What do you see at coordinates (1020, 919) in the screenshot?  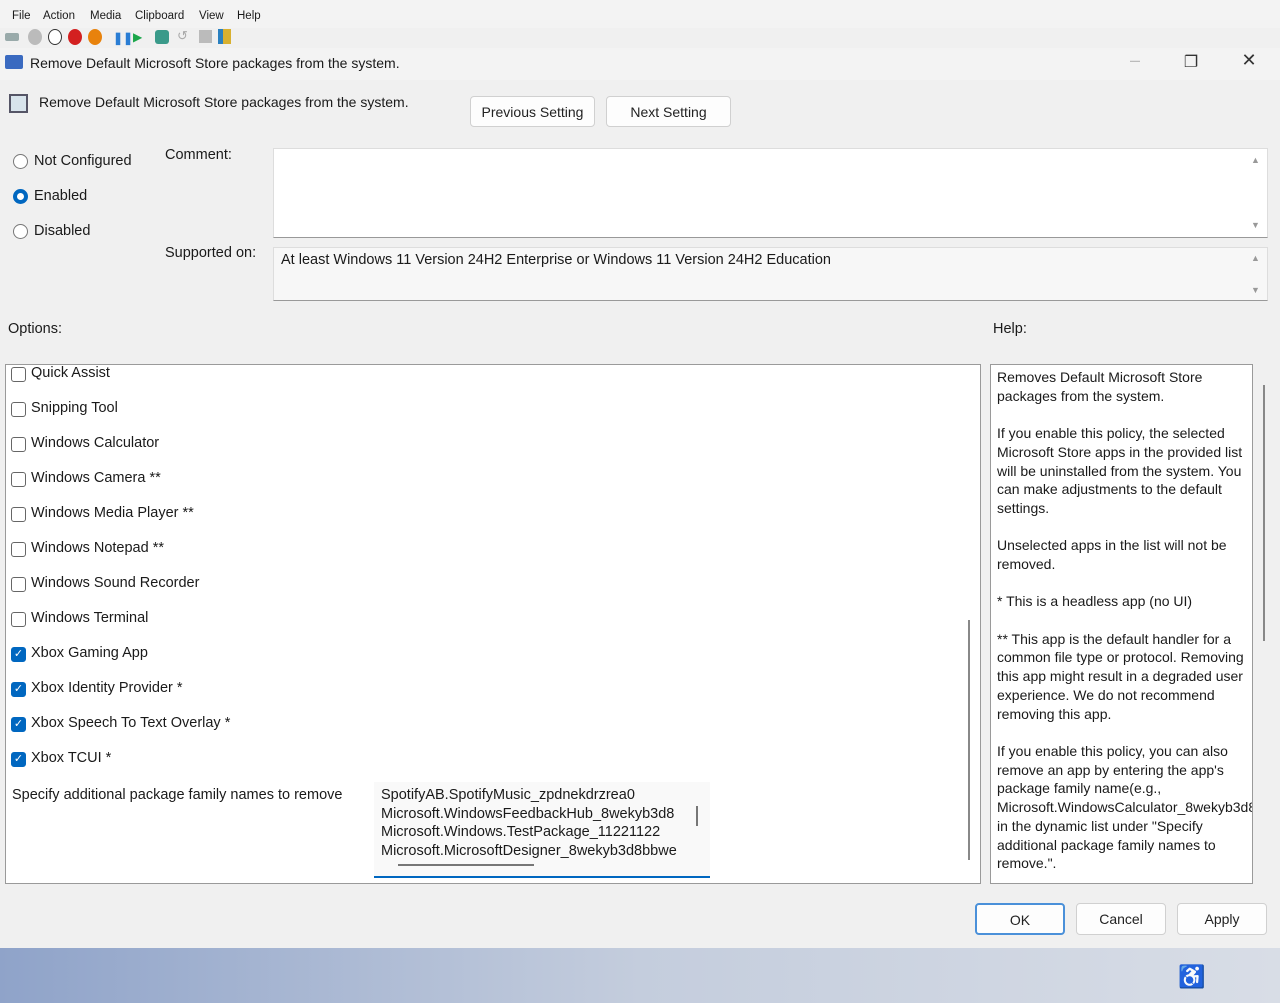 I see `ok-button: OK` at bounding box center [1020, 919].